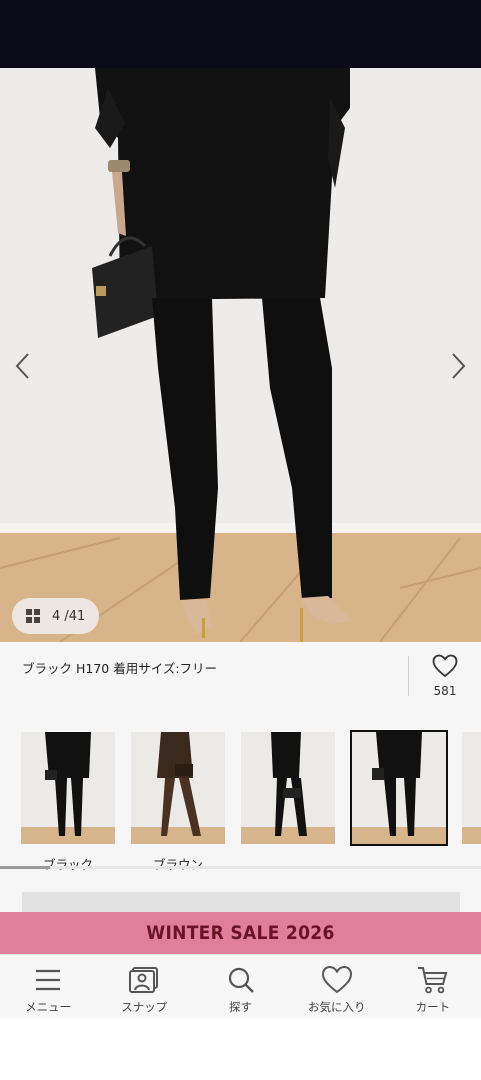  What do you see at coordinates (336, 979) in the screenshot?
I see `favorites-icon` at bounding box center [336, 979].